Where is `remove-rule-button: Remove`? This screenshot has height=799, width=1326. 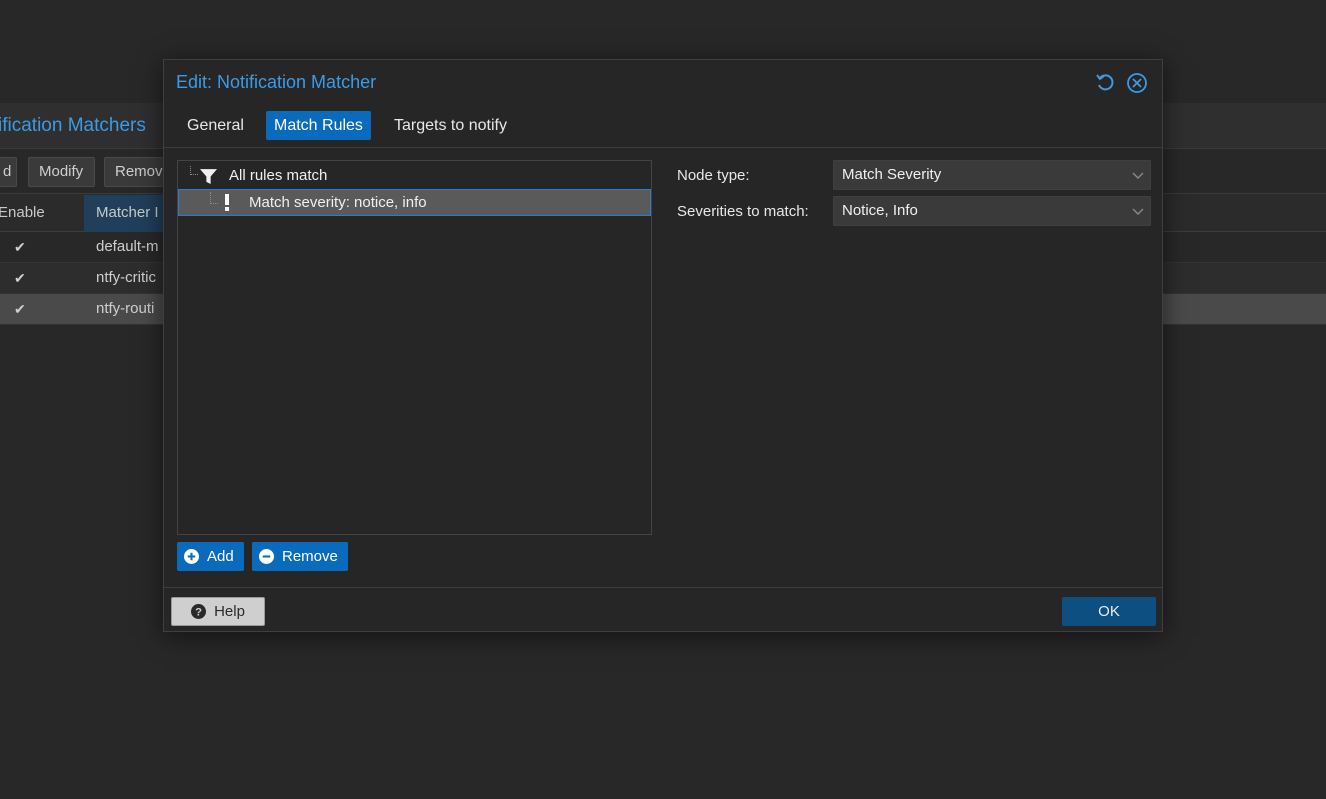
remove-rule-button: Remove is located at coordinates (300, 556).